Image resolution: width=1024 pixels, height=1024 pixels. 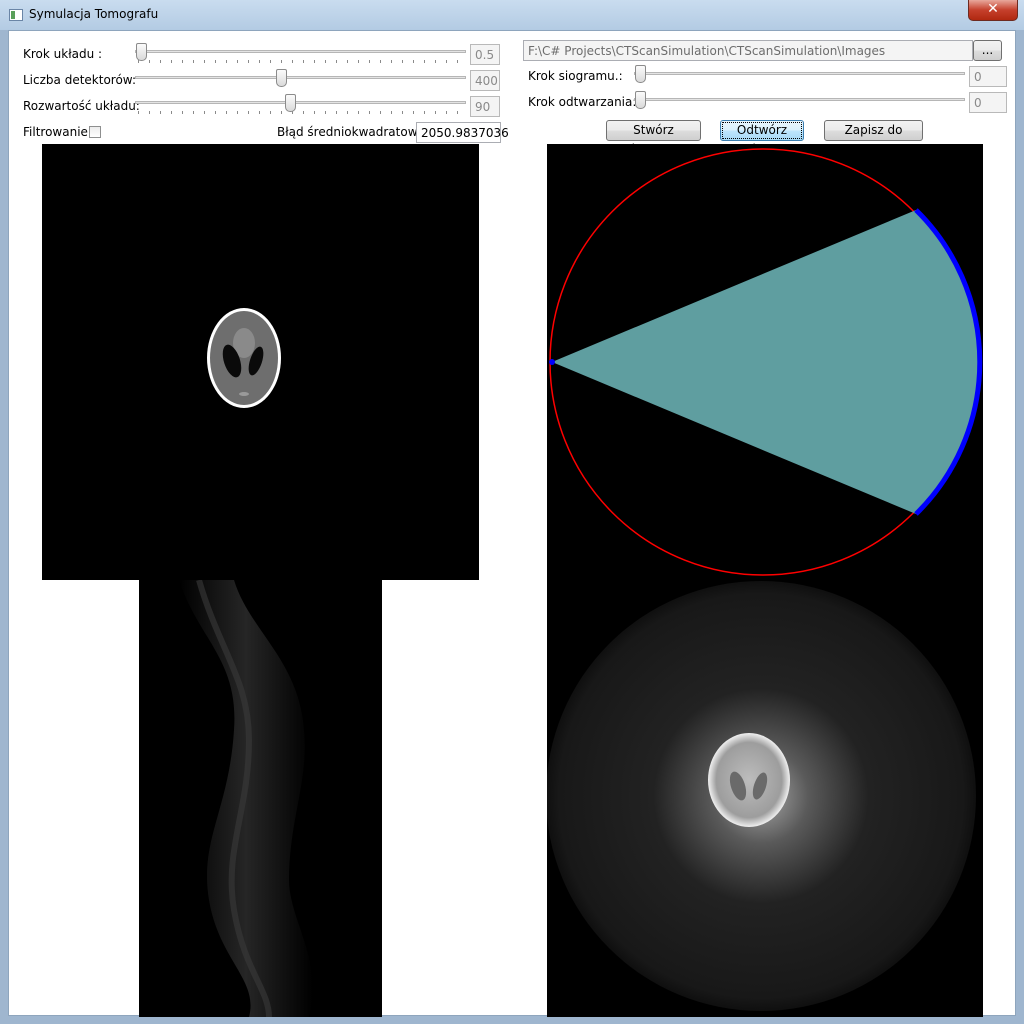 I want to click on reconstruct-image-button: Odtwórz obraz, so click(x=762, y=138).